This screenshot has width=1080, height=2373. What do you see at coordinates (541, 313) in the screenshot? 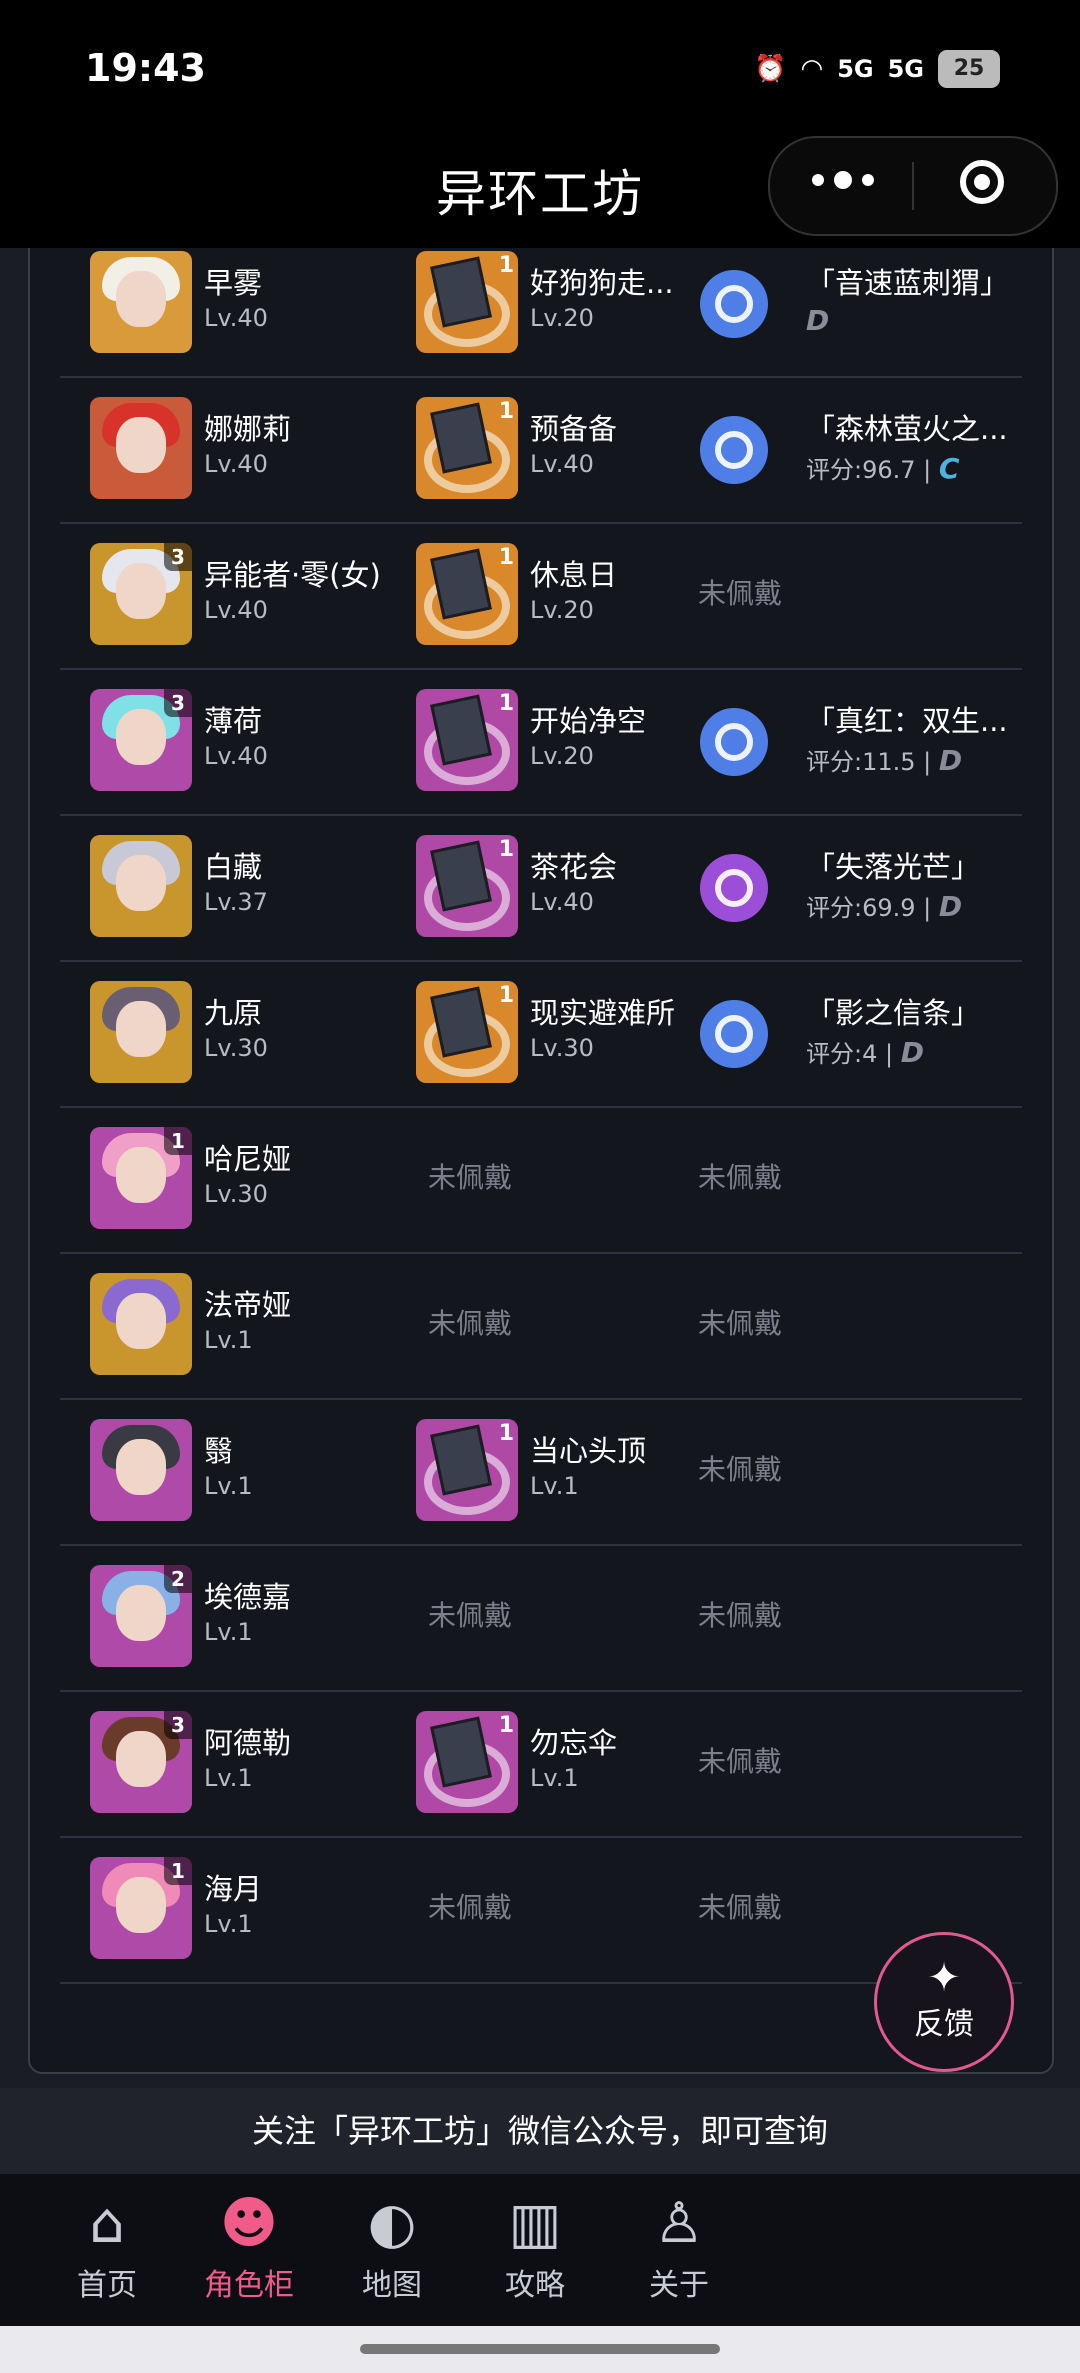
I see `character-row: 早雾 Lv.40 1 好狗狗走... Lv.20 「音速蓝刺猬」 D` at bounding box center [541, 313].